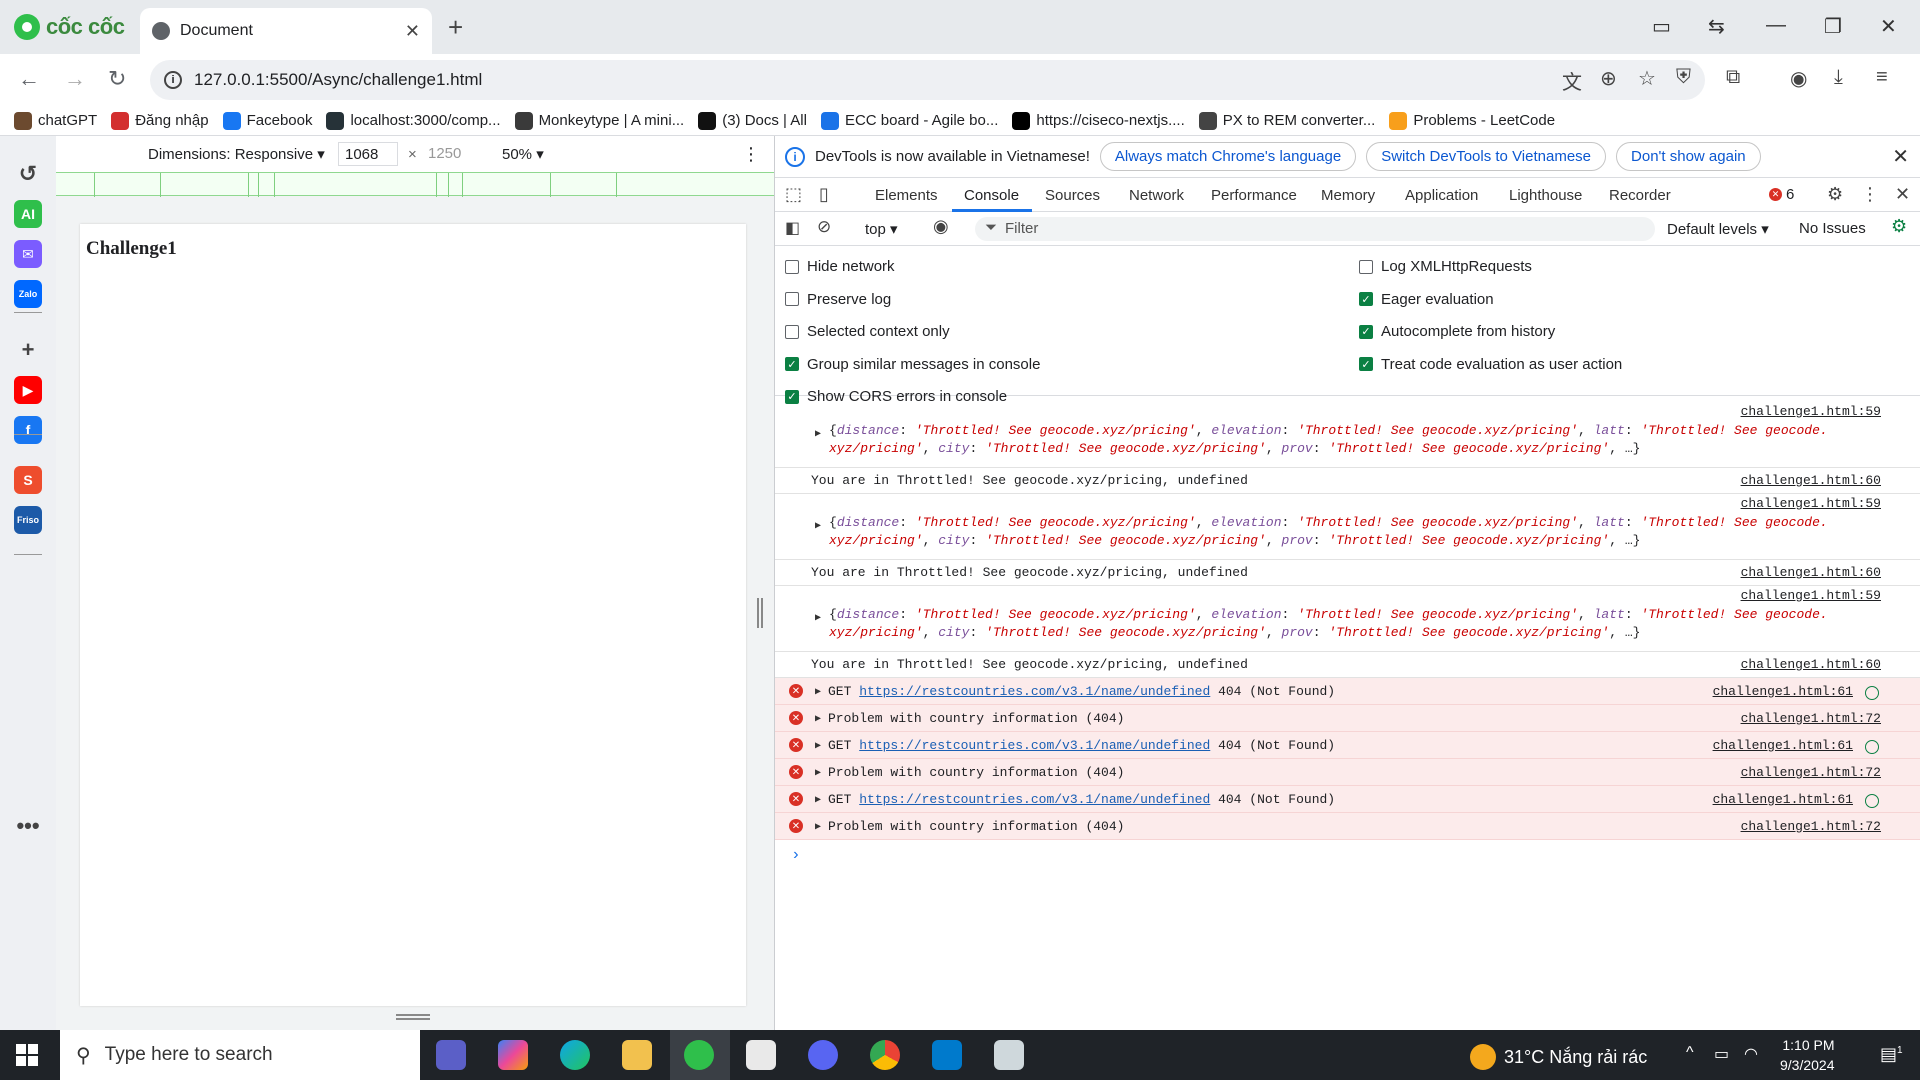  Describe the element at coordinates (1640, 195) in the screenshot. I see `tab-recorder: Recorder` at that location.